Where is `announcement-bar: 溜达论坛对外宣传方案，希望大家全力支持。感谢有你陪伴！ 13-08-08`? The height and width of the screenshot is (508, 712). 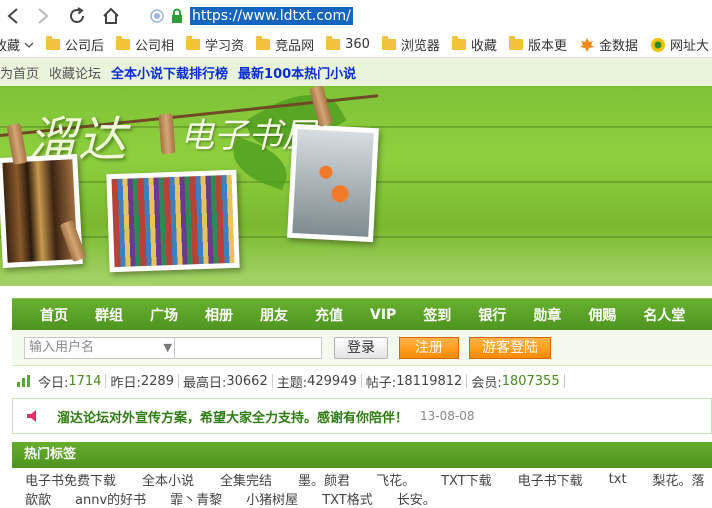 announcement-bar: 溜达论坛对外宣传方案，希望大家全力支持。感谢有你陪伴！ 13-08-08 is located at coordinates (362, 416).